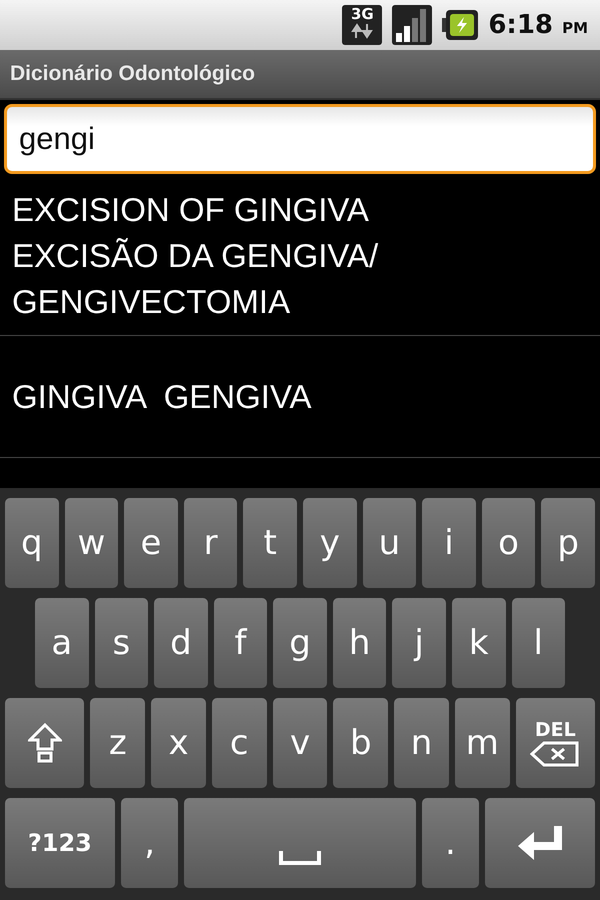  I want to click on shift-icon, so click(45, 743).